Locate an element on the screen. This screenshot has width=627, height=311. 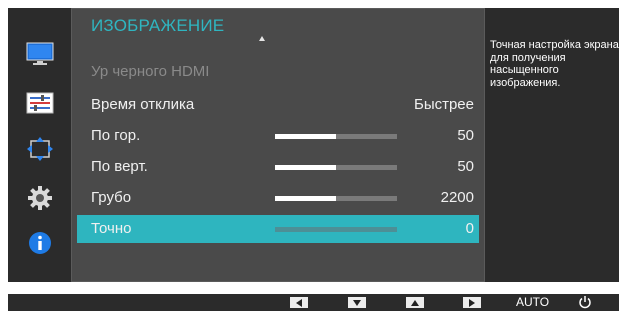
info-icon is located at coordinates (40, 243).